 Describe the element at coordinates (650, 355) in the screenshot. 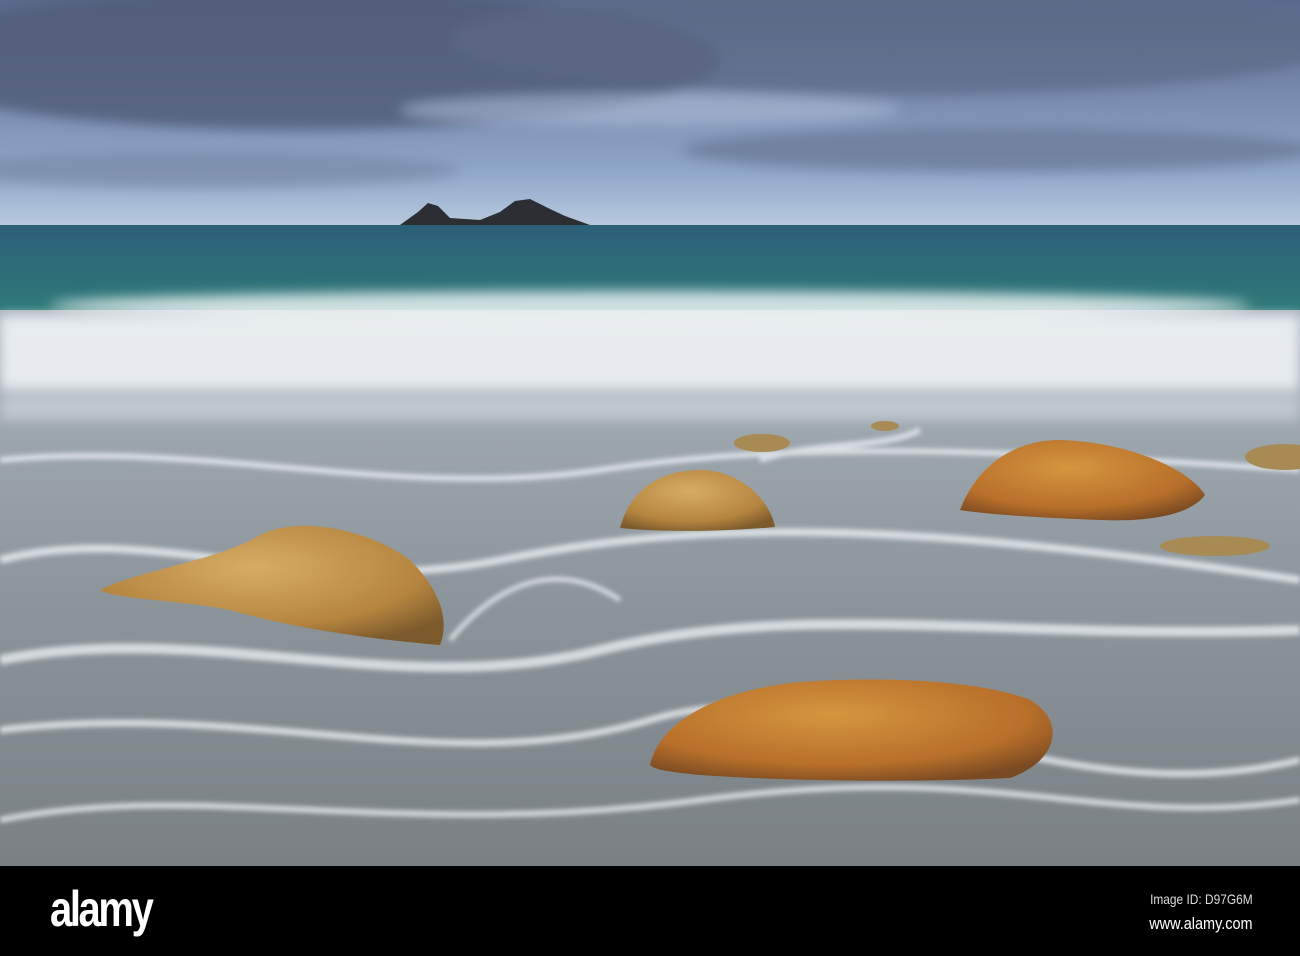

I see `breaking-wave` at that location.